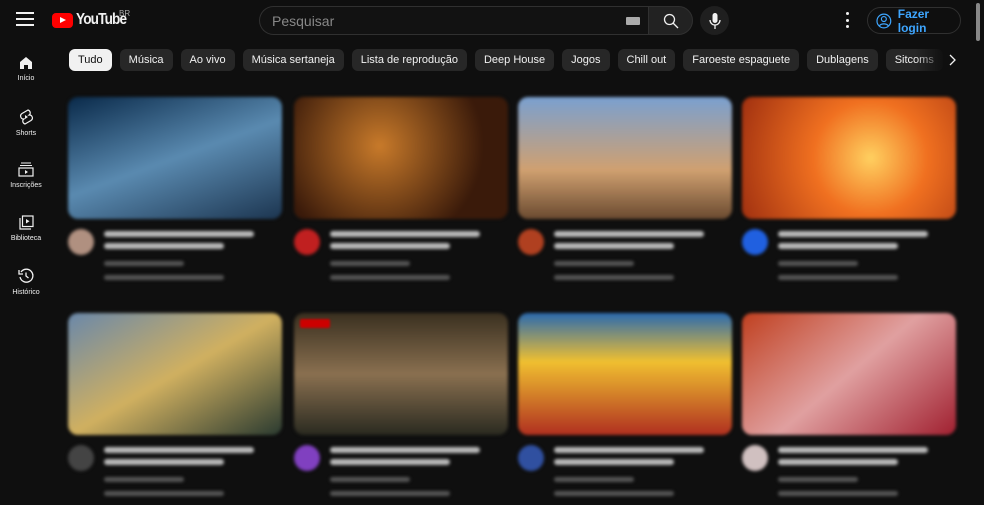 Image resolution: width=984 pixels, height=505 pixels. I want to click on sidebar-item-history: Histórico, so click(26, 286).